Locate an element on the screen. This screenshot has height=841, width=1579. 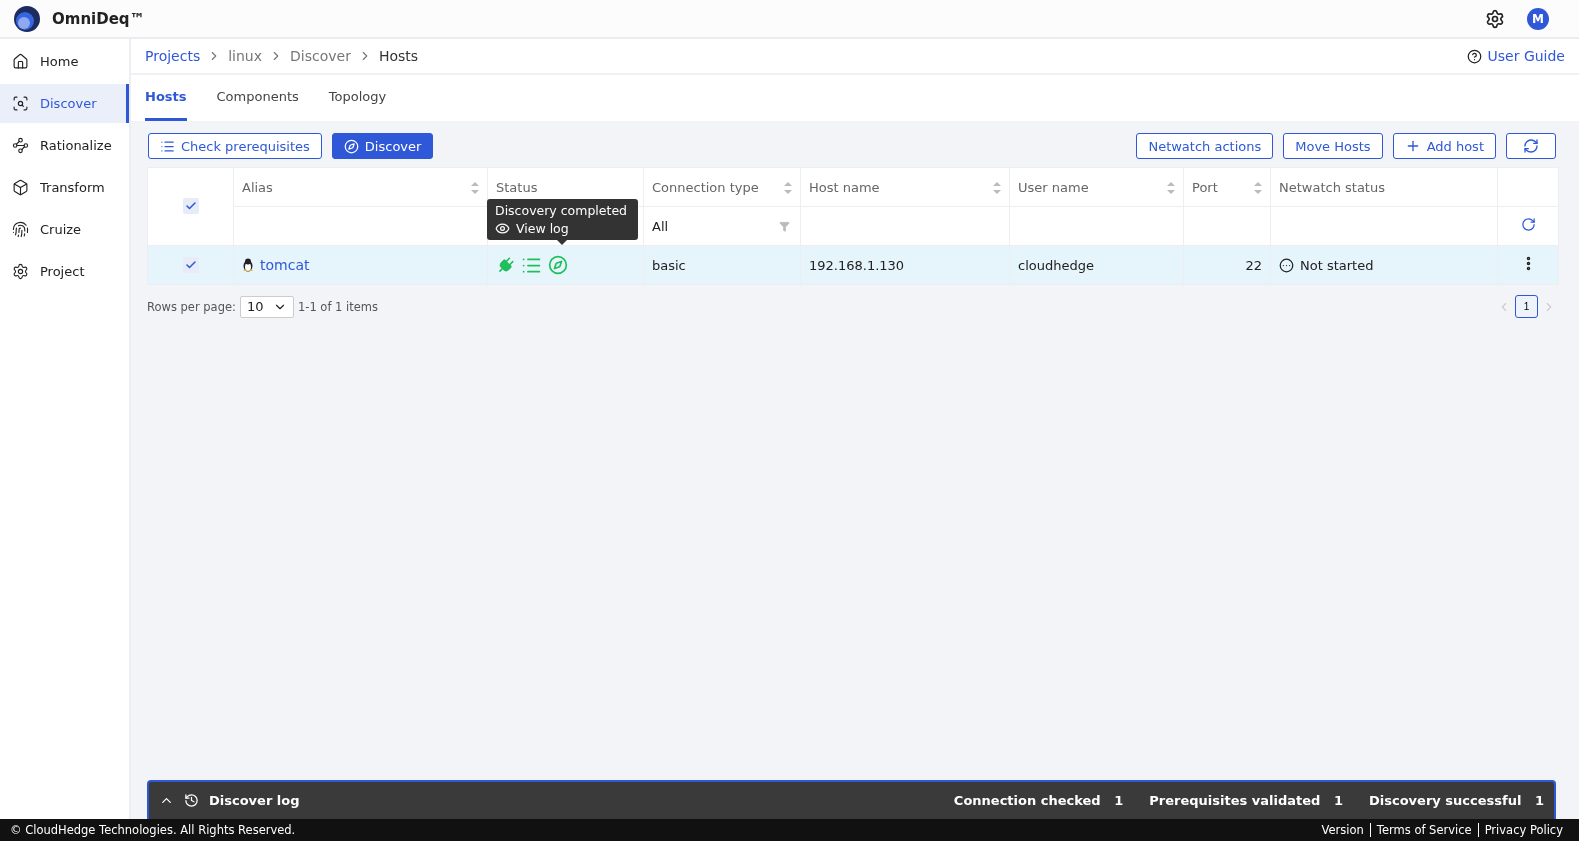
pending-icon is located at coordinates (1286, 265).